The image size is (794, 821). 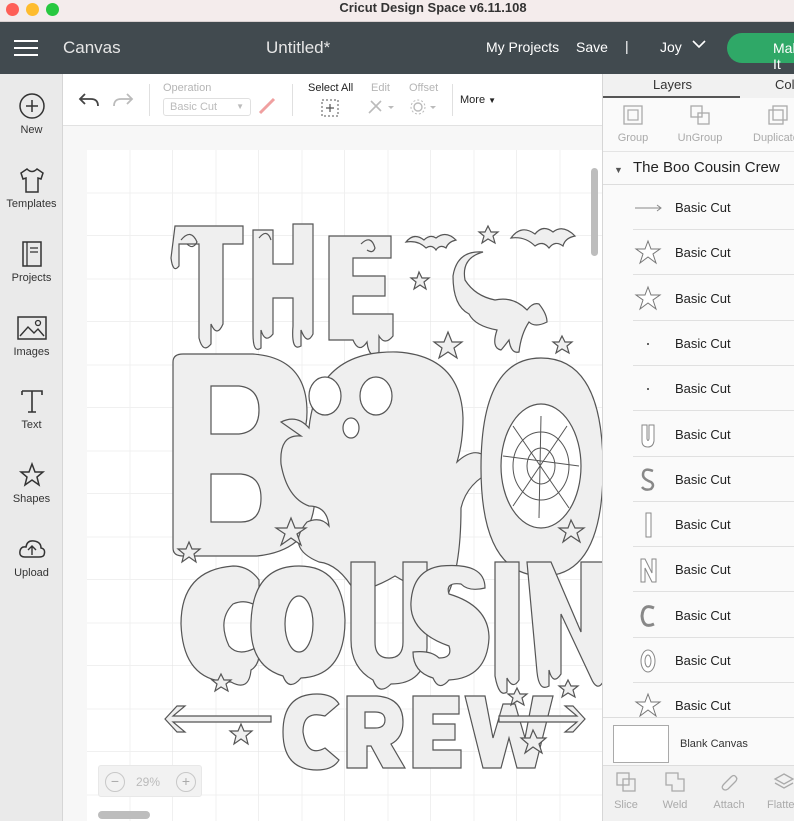 I want to click on nav-templates-label: Templates, so click(x=31, y=204).